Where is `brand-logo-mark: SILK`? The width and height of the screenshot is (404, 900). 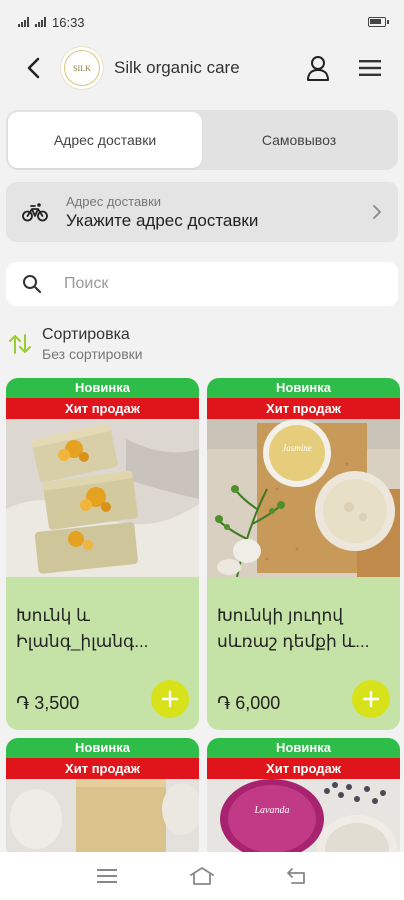 brand-logo-mark: SILK is located at coordinates (82, 68).